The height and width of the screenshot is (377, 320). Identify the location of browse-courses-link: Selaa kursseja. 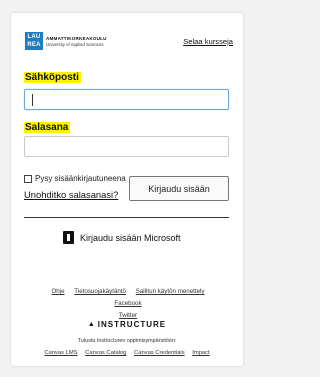
(208, 41).